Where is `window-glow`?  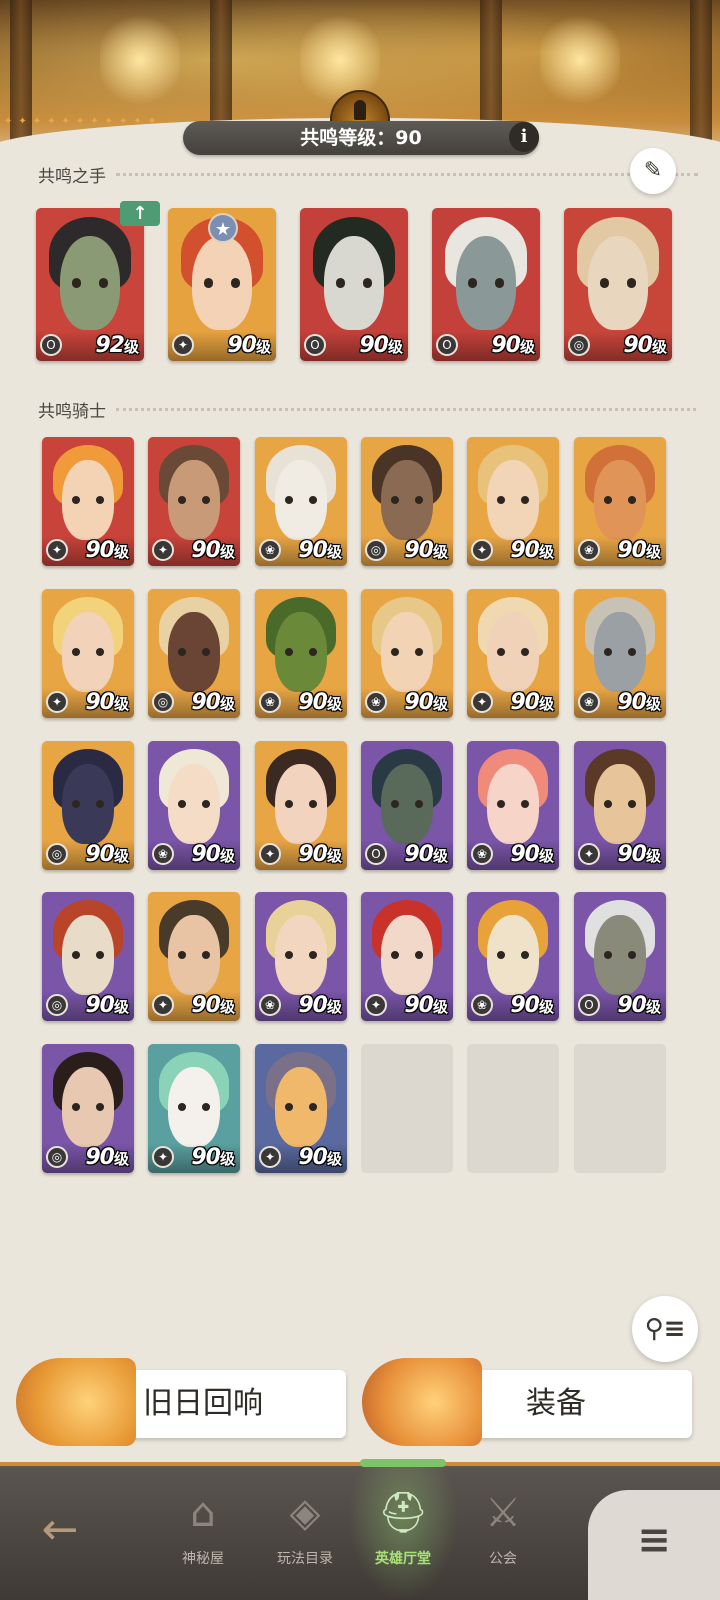
window-glow is located at coordinates (580, 60).